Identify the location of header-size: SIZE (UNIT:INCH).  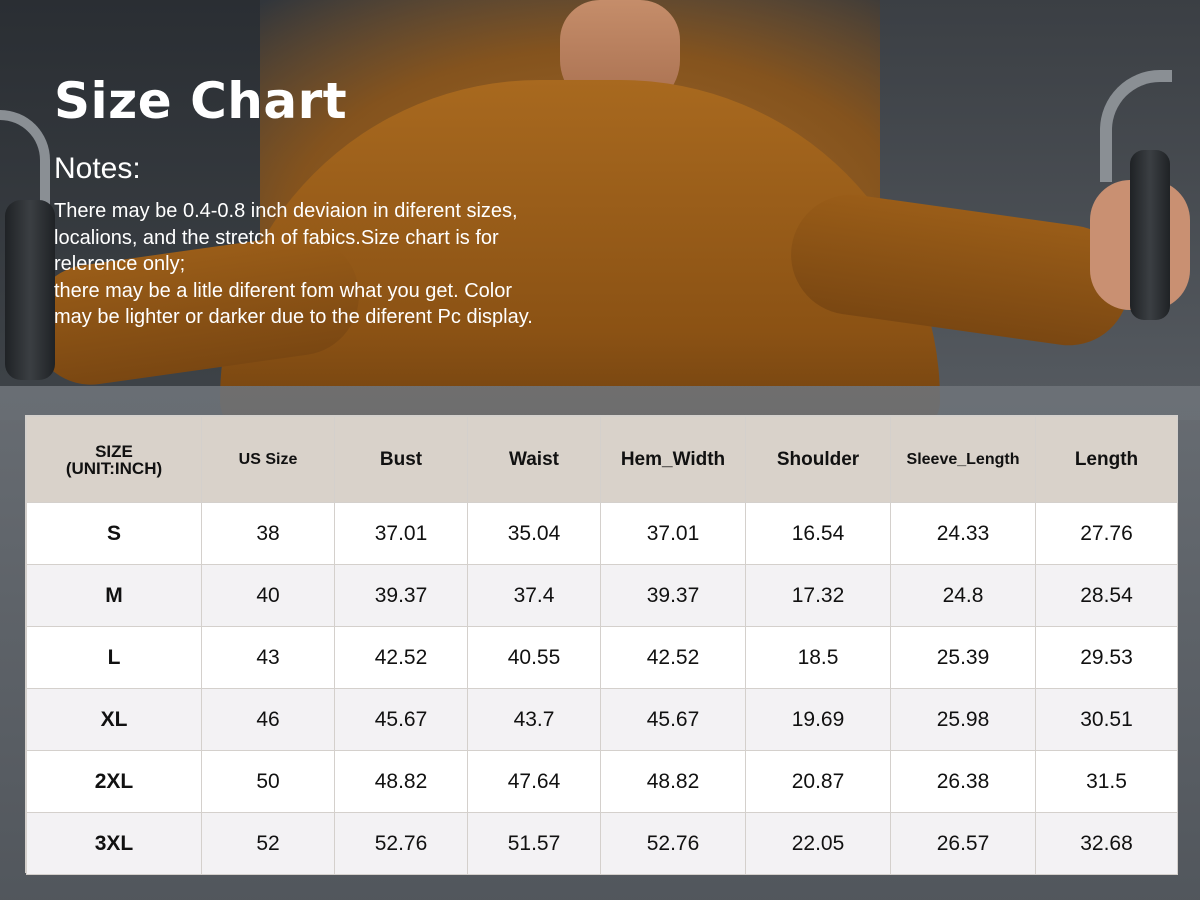
(114, 459).